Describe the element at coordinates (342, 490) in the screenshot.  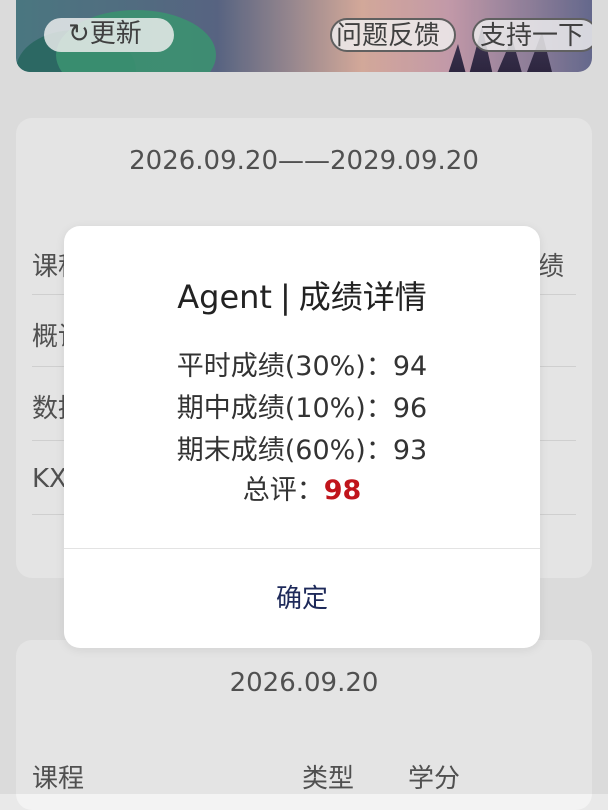
I see `total-value: 98` at that location.